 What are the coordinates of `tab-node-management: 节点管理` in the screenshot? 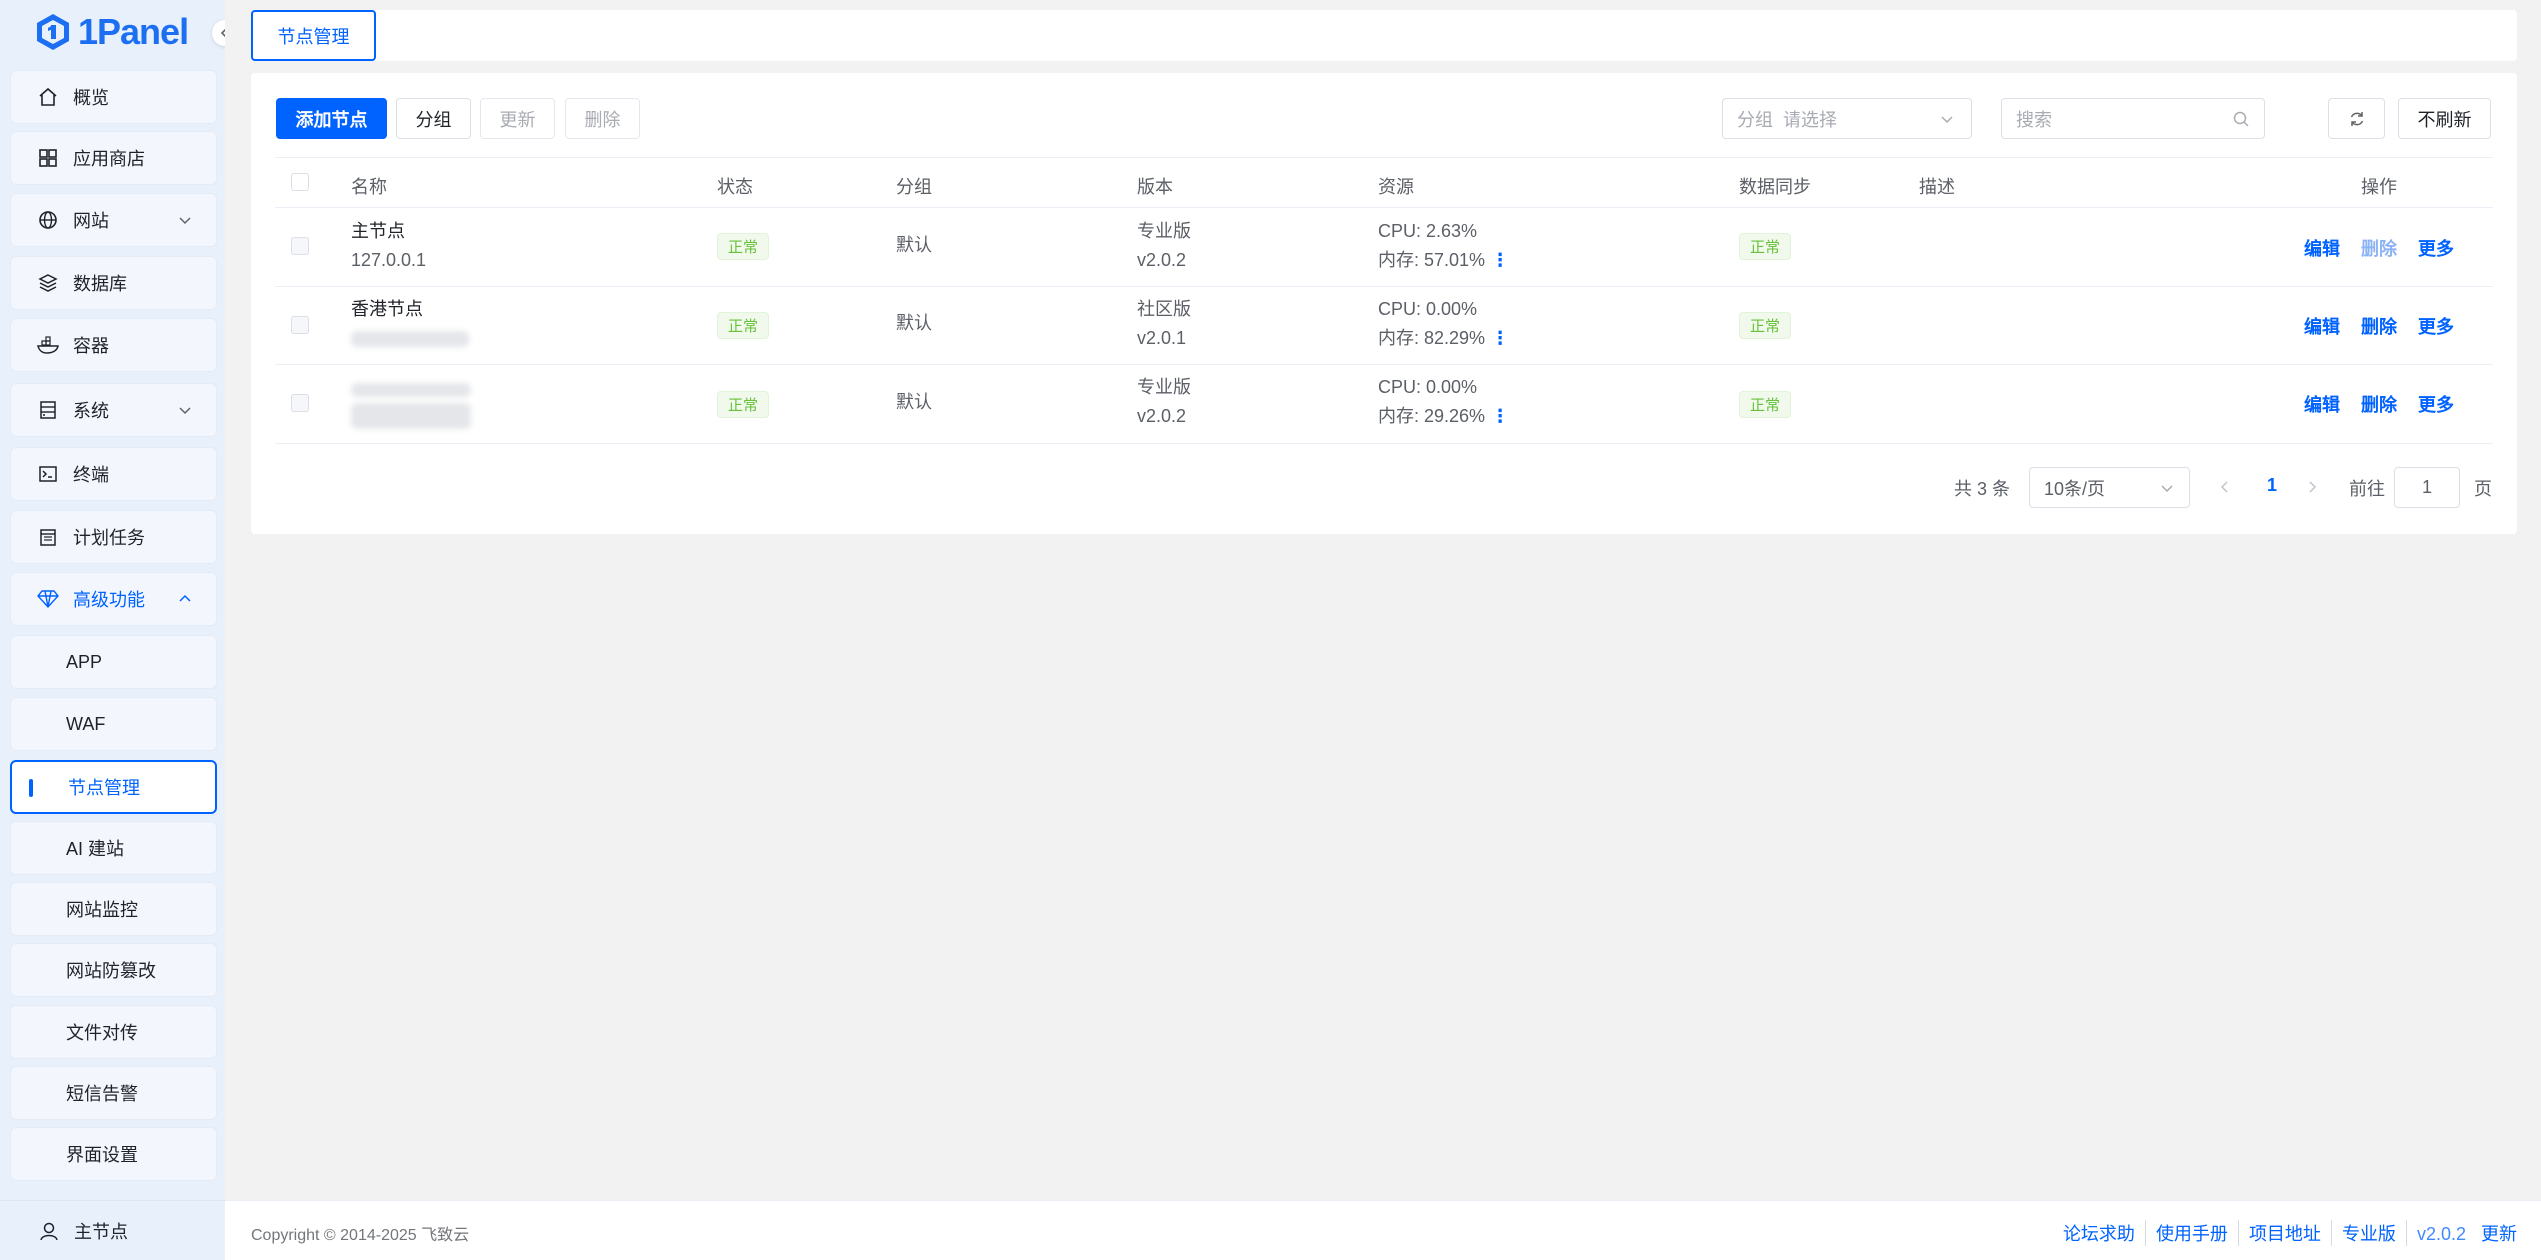 It's located at (313, 35).